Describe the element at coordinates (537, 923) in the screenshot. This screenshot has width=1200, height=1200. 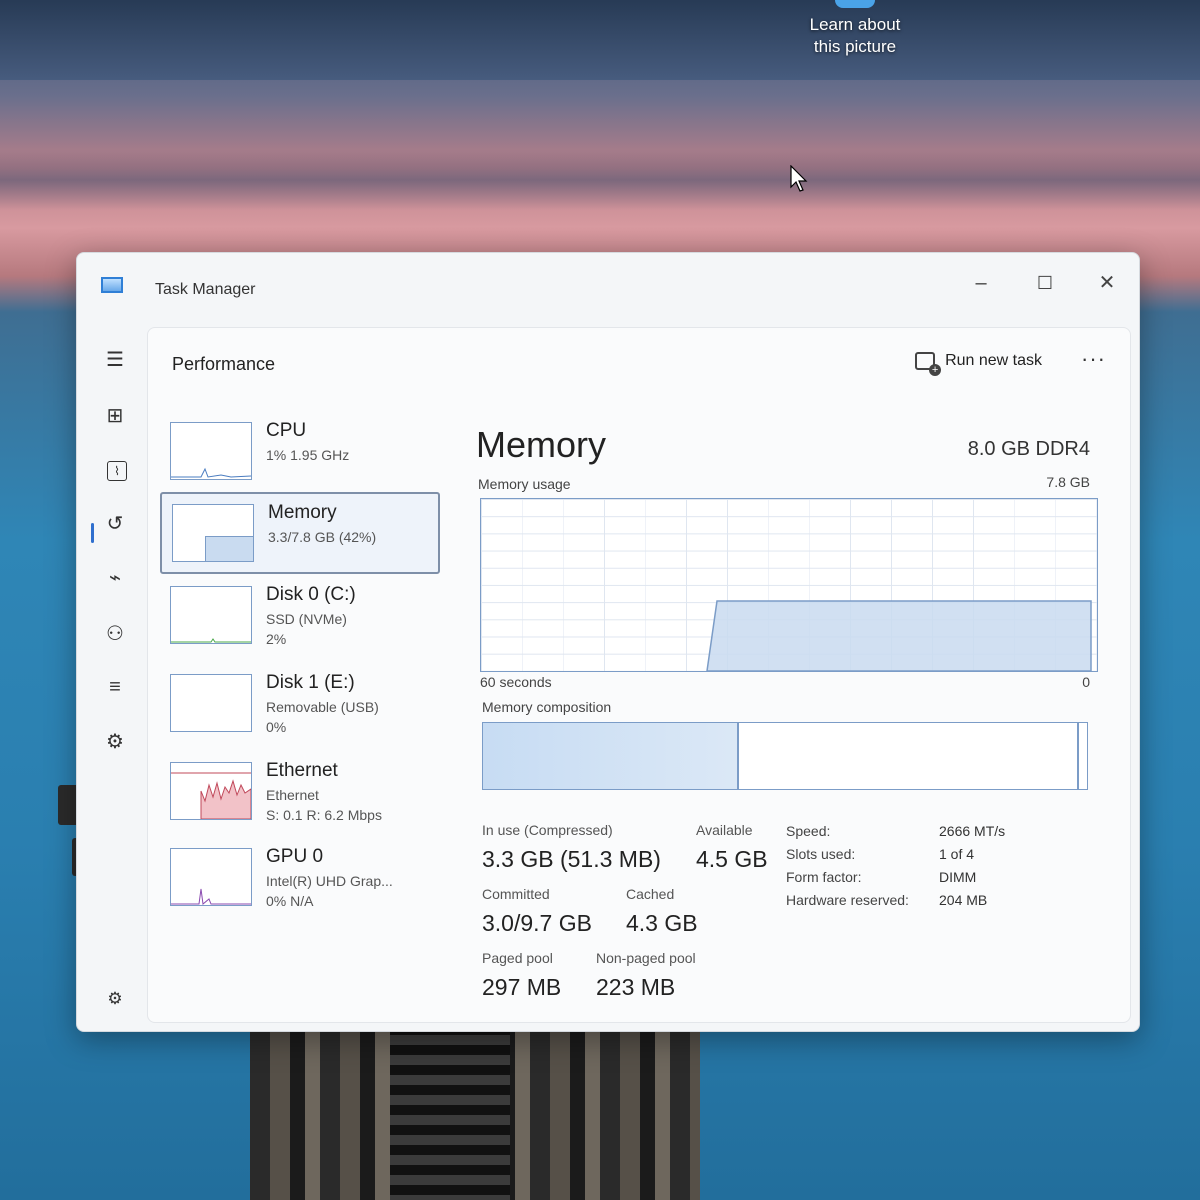
I see `committed-value: 3.0/9.7 GB` at that location.